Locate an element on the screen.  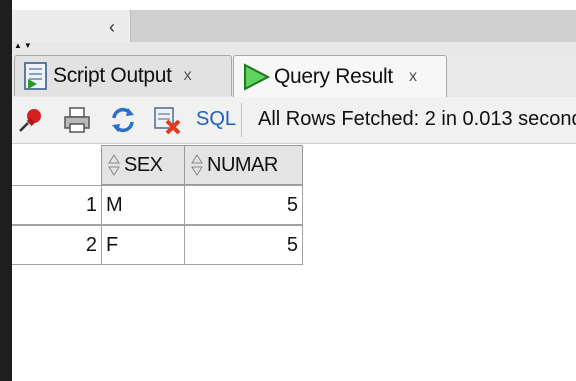
cell-sex: M is located at coordinates (143, 205).